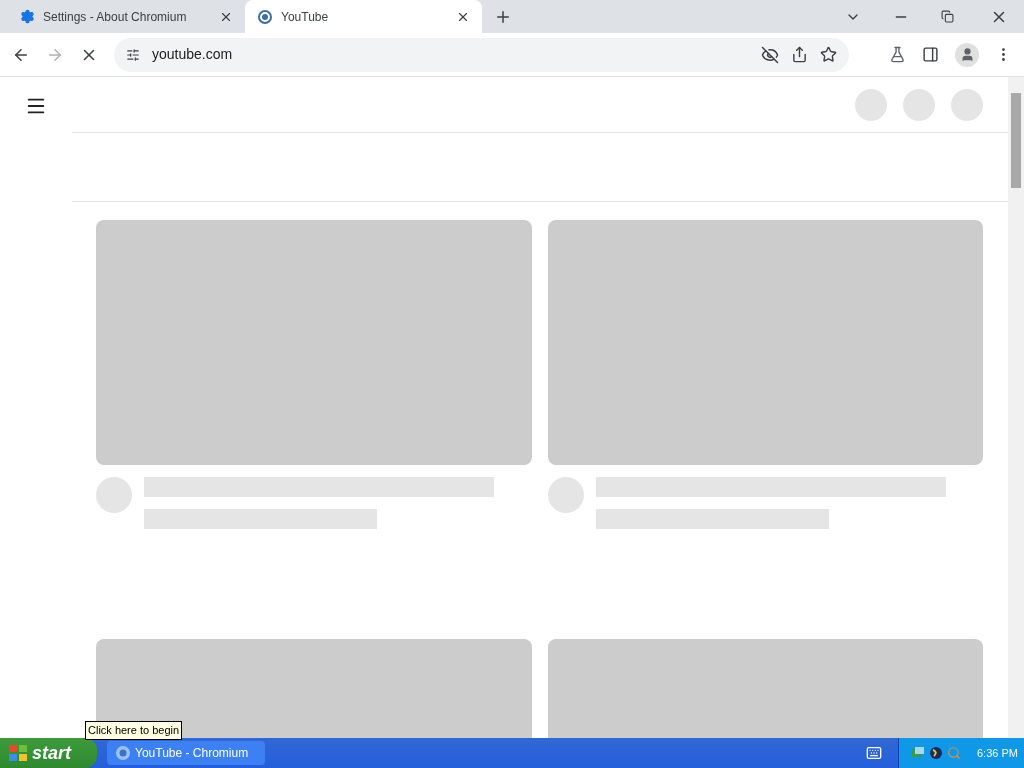 The image size is (1024, 768). I want to click on clock: 6:36 PM, so click(997, 753).